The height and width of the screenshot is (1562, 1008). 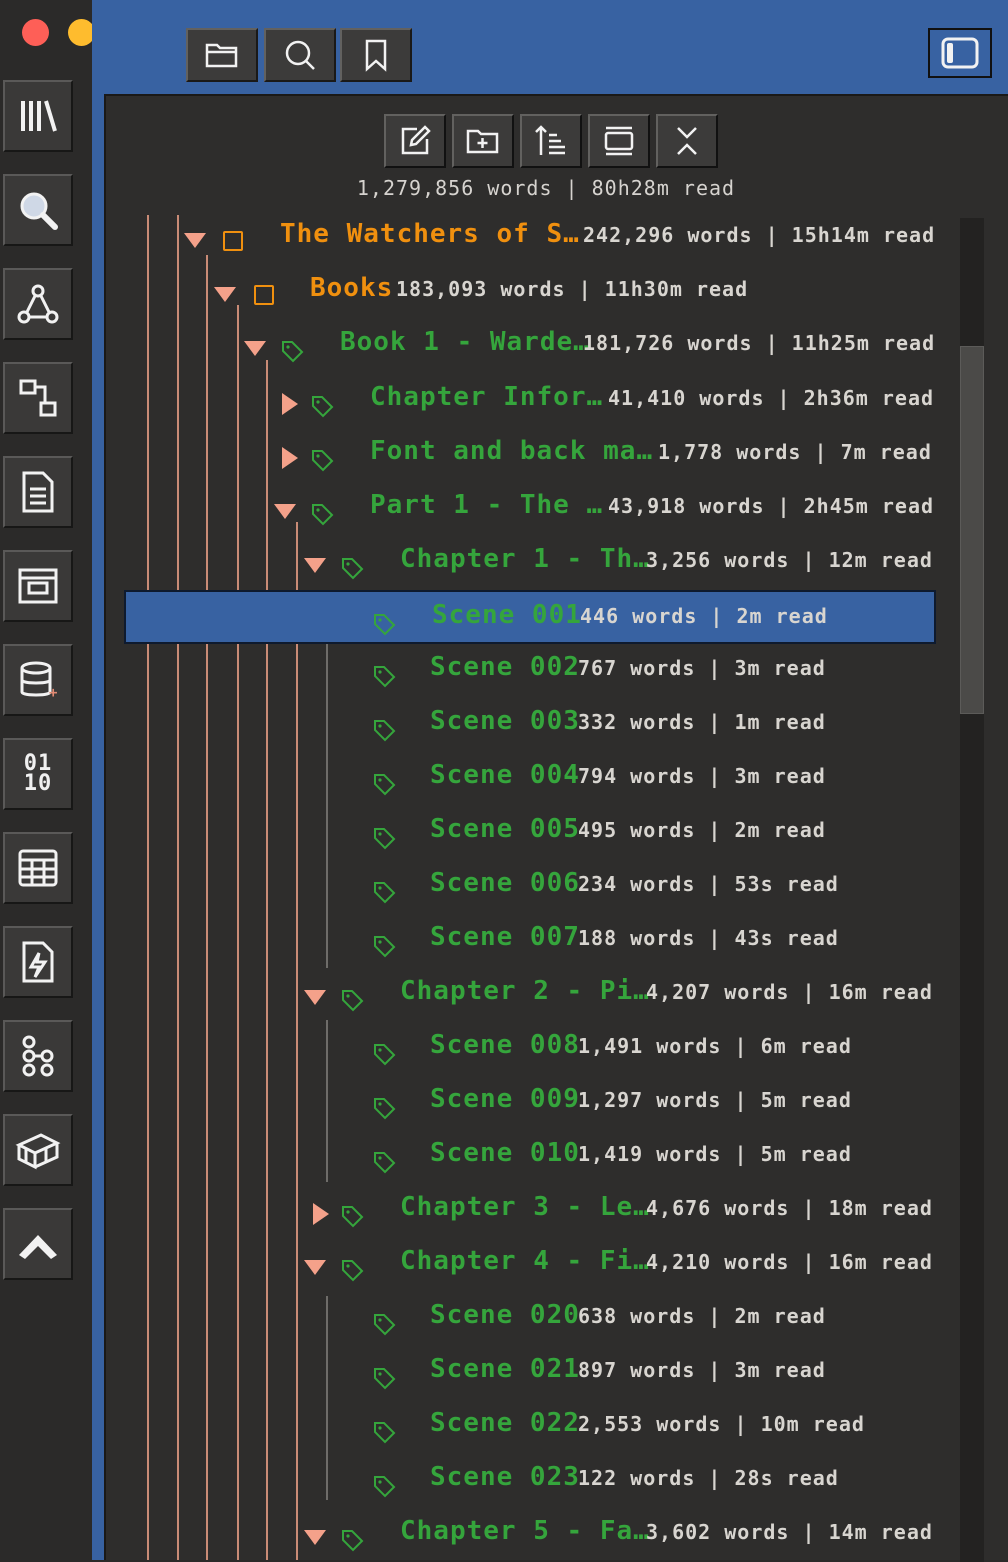 I want to click on box-button, so click(x=38, y=1150).